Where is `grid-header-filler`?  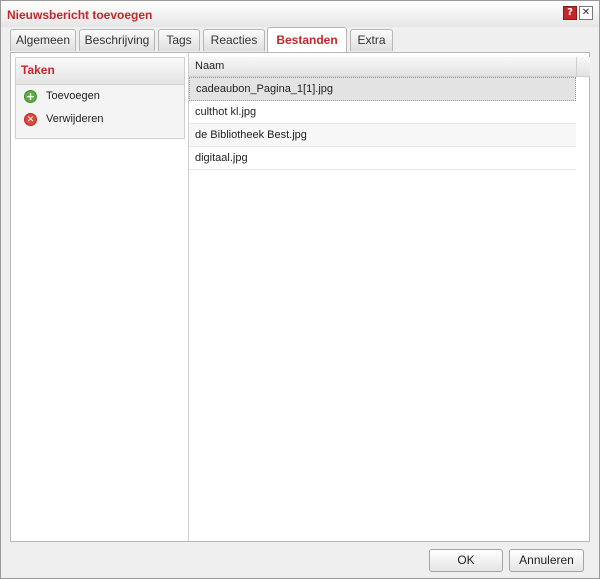
grid-header-filler is located at coordinates (583, 67).